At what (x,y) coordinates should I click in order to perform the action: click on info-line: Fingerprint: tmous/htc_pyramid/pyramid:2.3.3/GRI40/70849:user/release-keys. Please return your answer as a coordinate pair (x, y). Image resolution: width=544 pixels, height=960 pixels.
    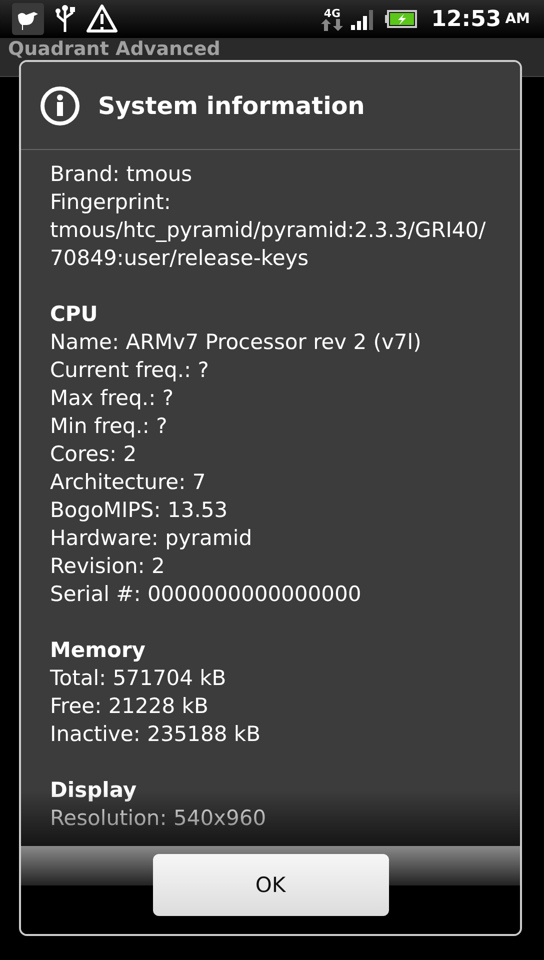
    Looking at the image, I should click on (268, 230).